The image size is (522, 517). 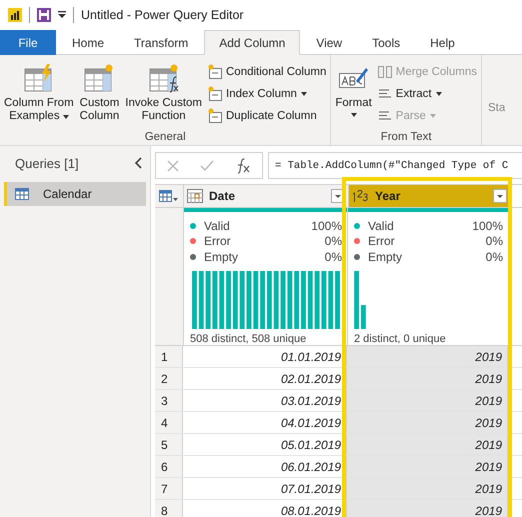 I want to click on ribbon-button: Duplicate Column, so click(x=267, y=115).